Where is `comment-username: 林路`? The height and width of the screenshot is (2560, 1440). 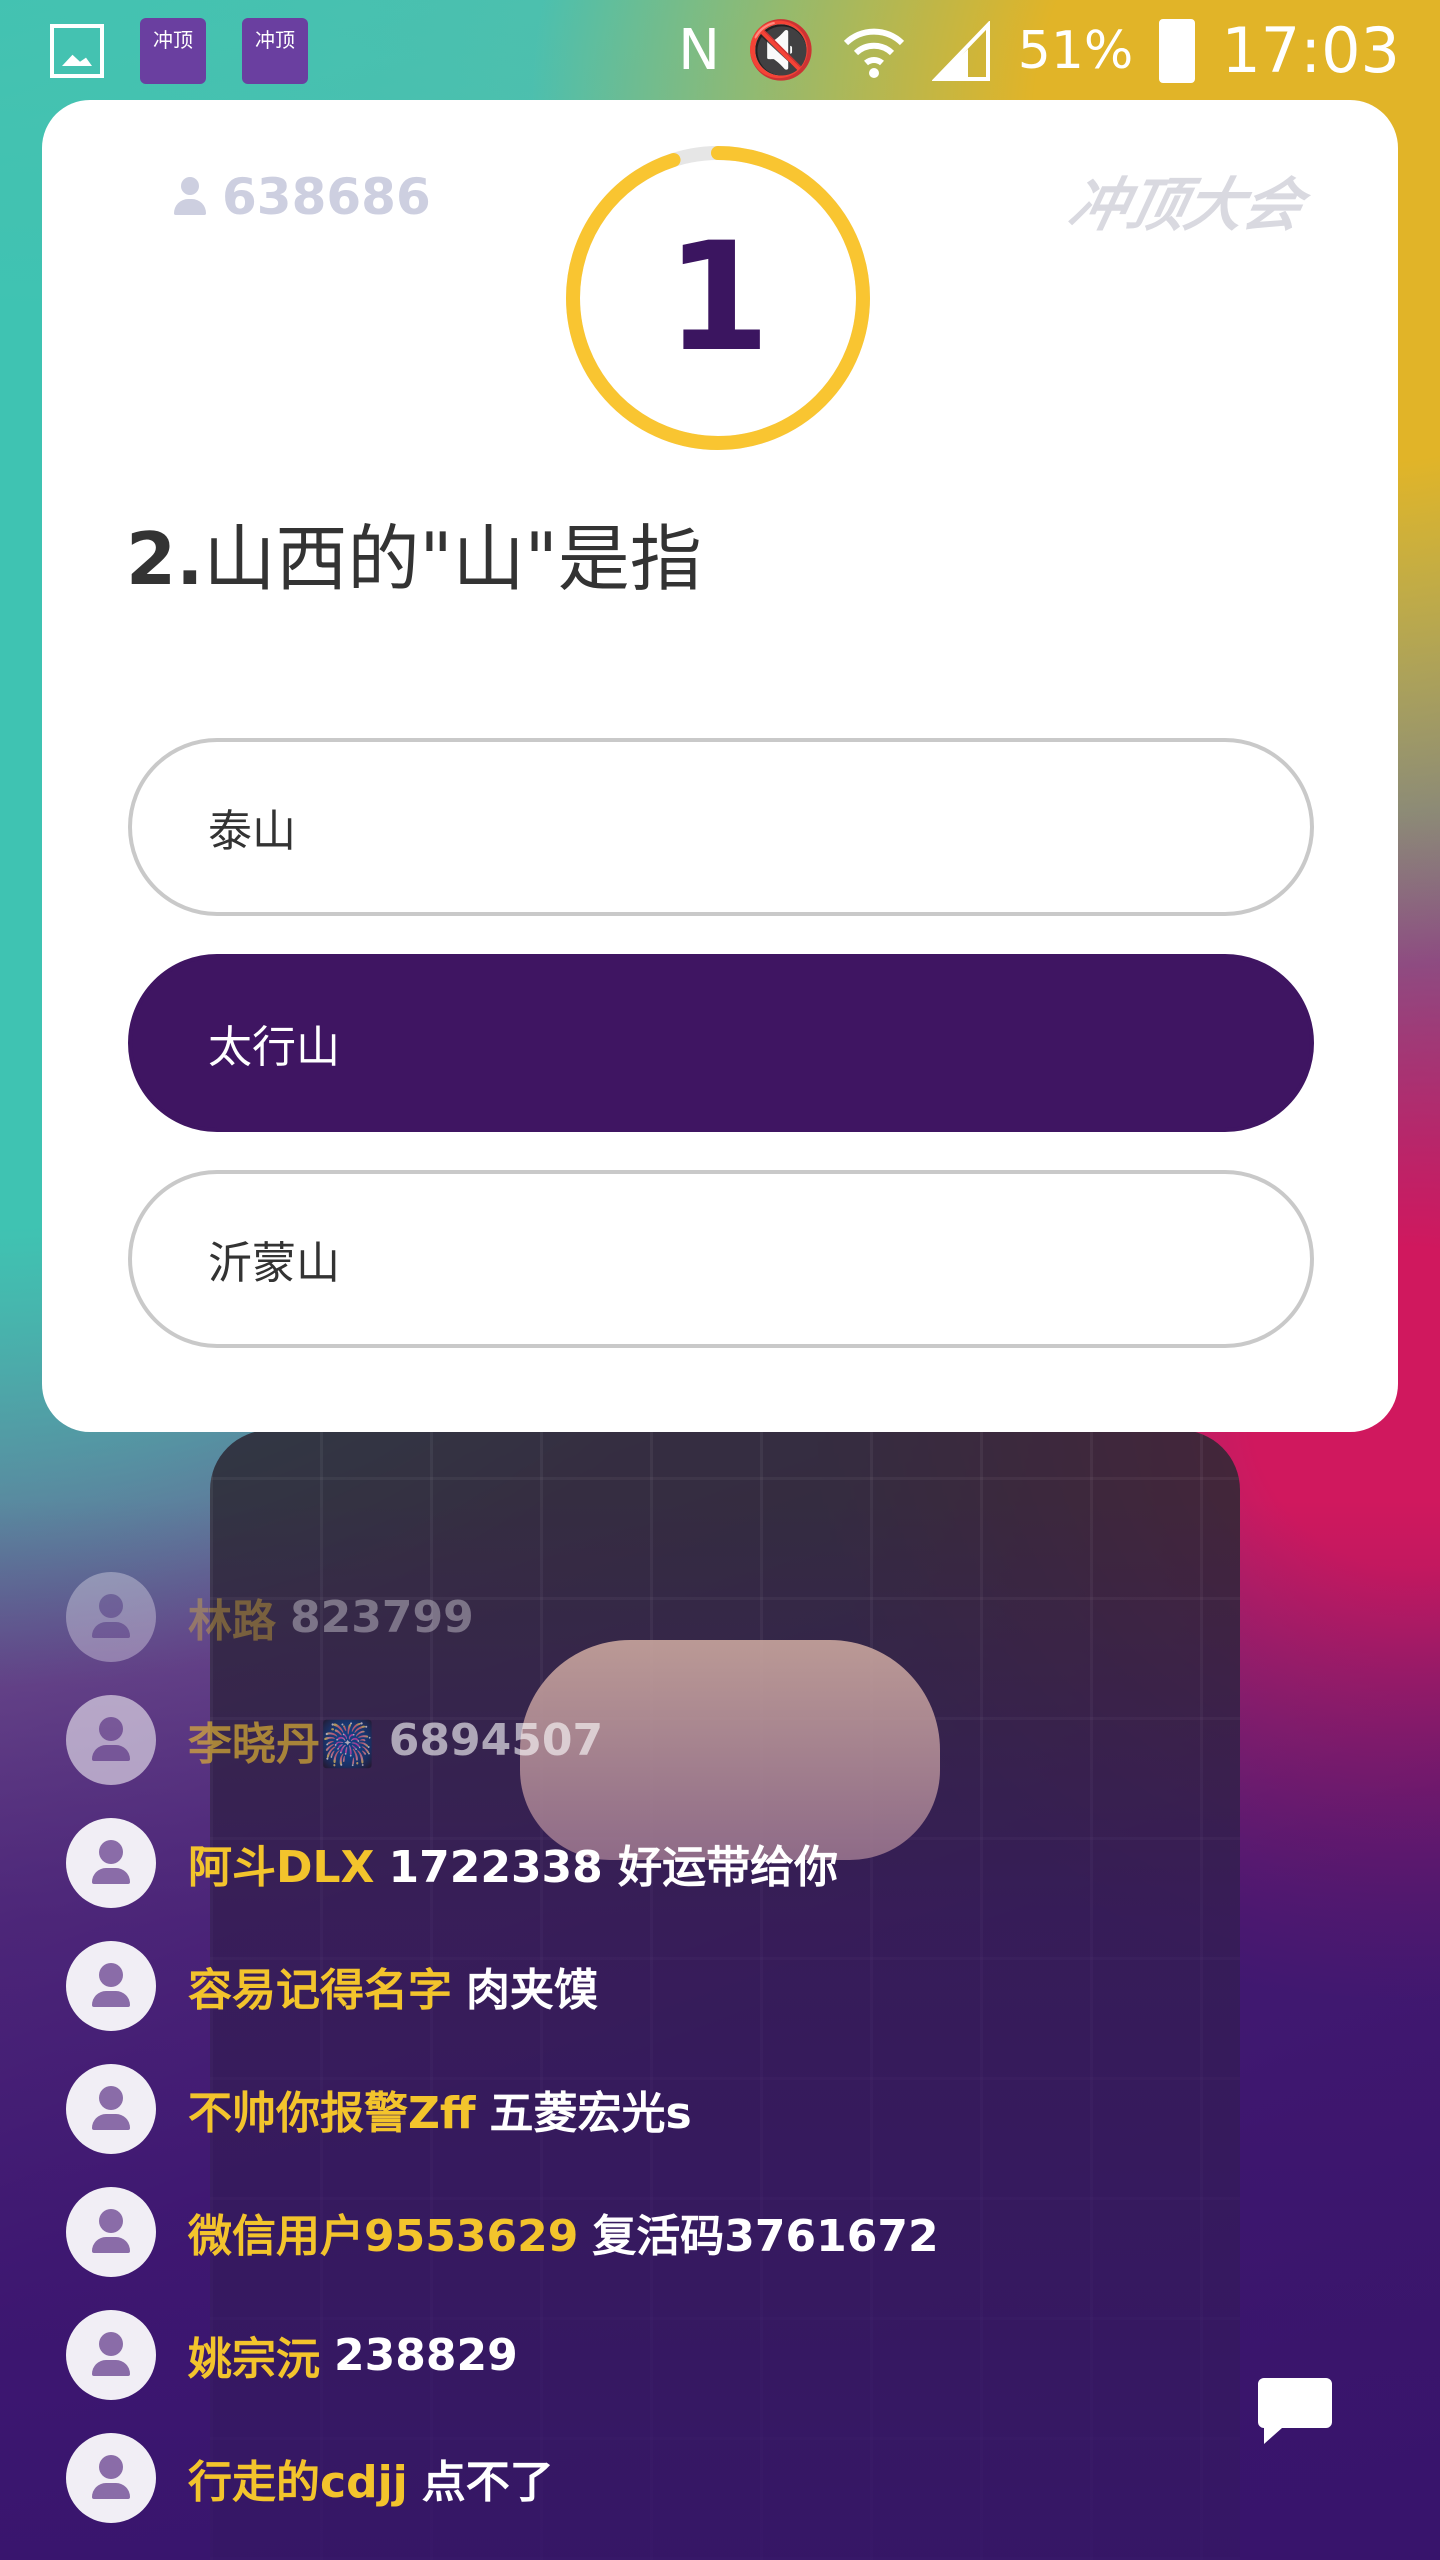 comment-username: 林路 is located at coordinates (232, 1621).